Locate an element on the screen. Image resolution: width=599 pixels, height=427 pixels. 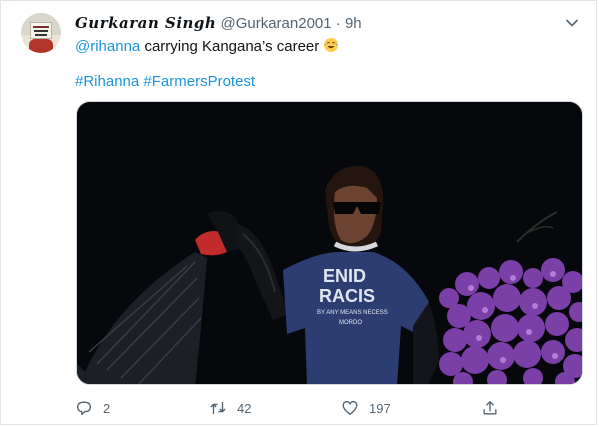
retweet-button: 42 is located at coordinates (230, 408).